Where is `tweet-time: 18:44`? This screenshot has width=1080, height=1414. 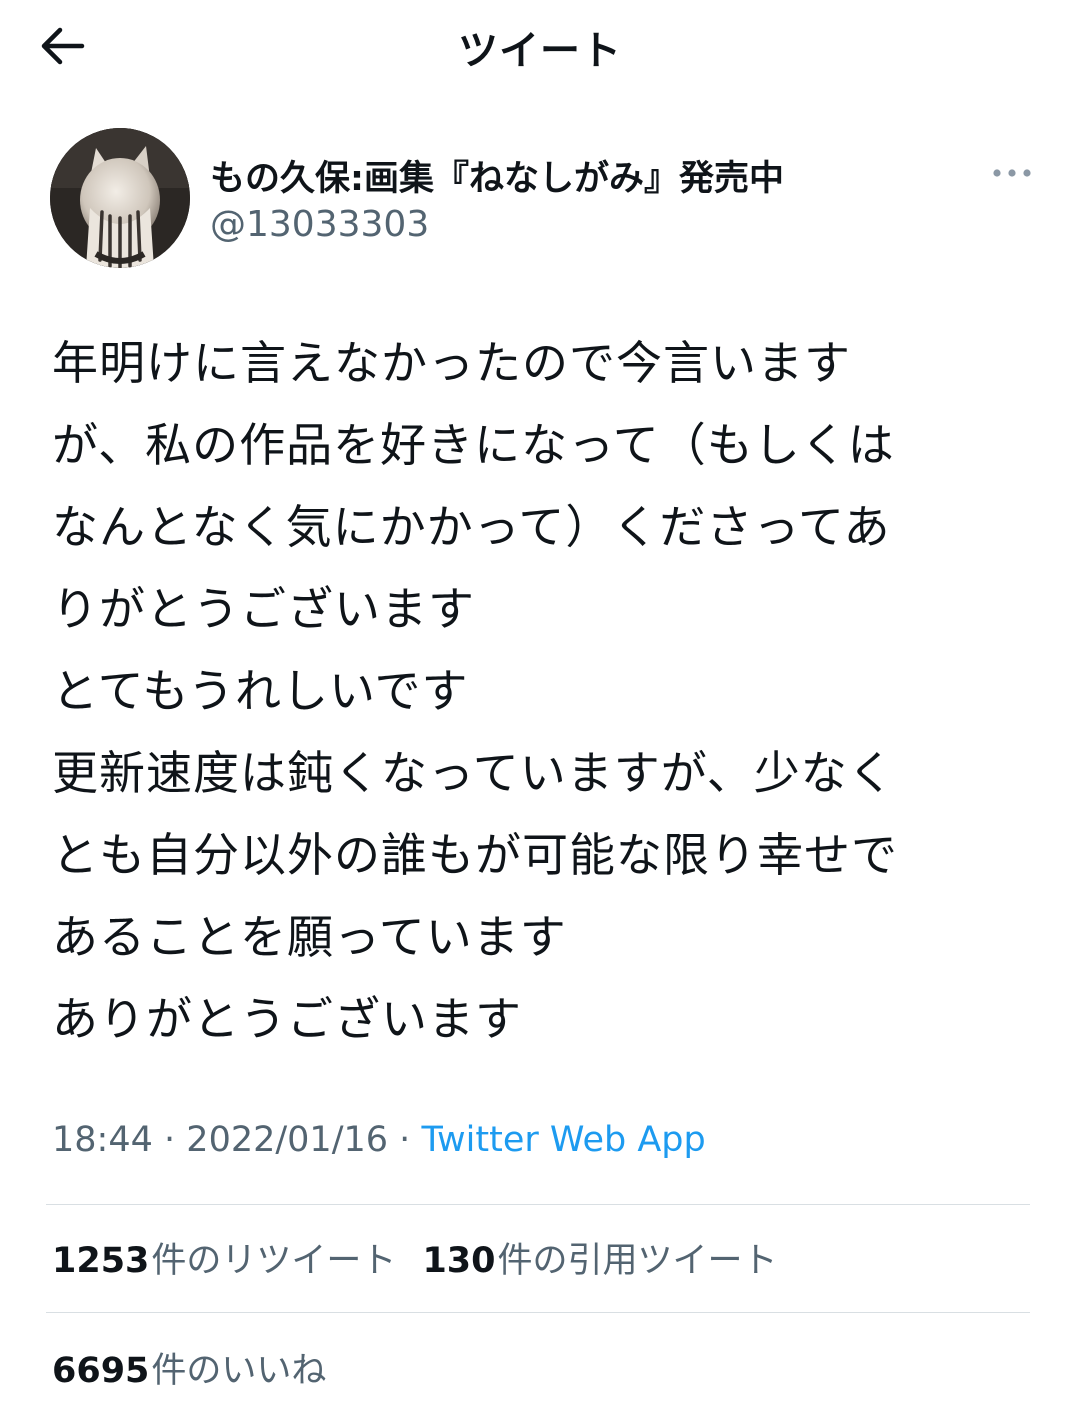 tweet-time: 18:44 is located at coordinates (102, 1140).